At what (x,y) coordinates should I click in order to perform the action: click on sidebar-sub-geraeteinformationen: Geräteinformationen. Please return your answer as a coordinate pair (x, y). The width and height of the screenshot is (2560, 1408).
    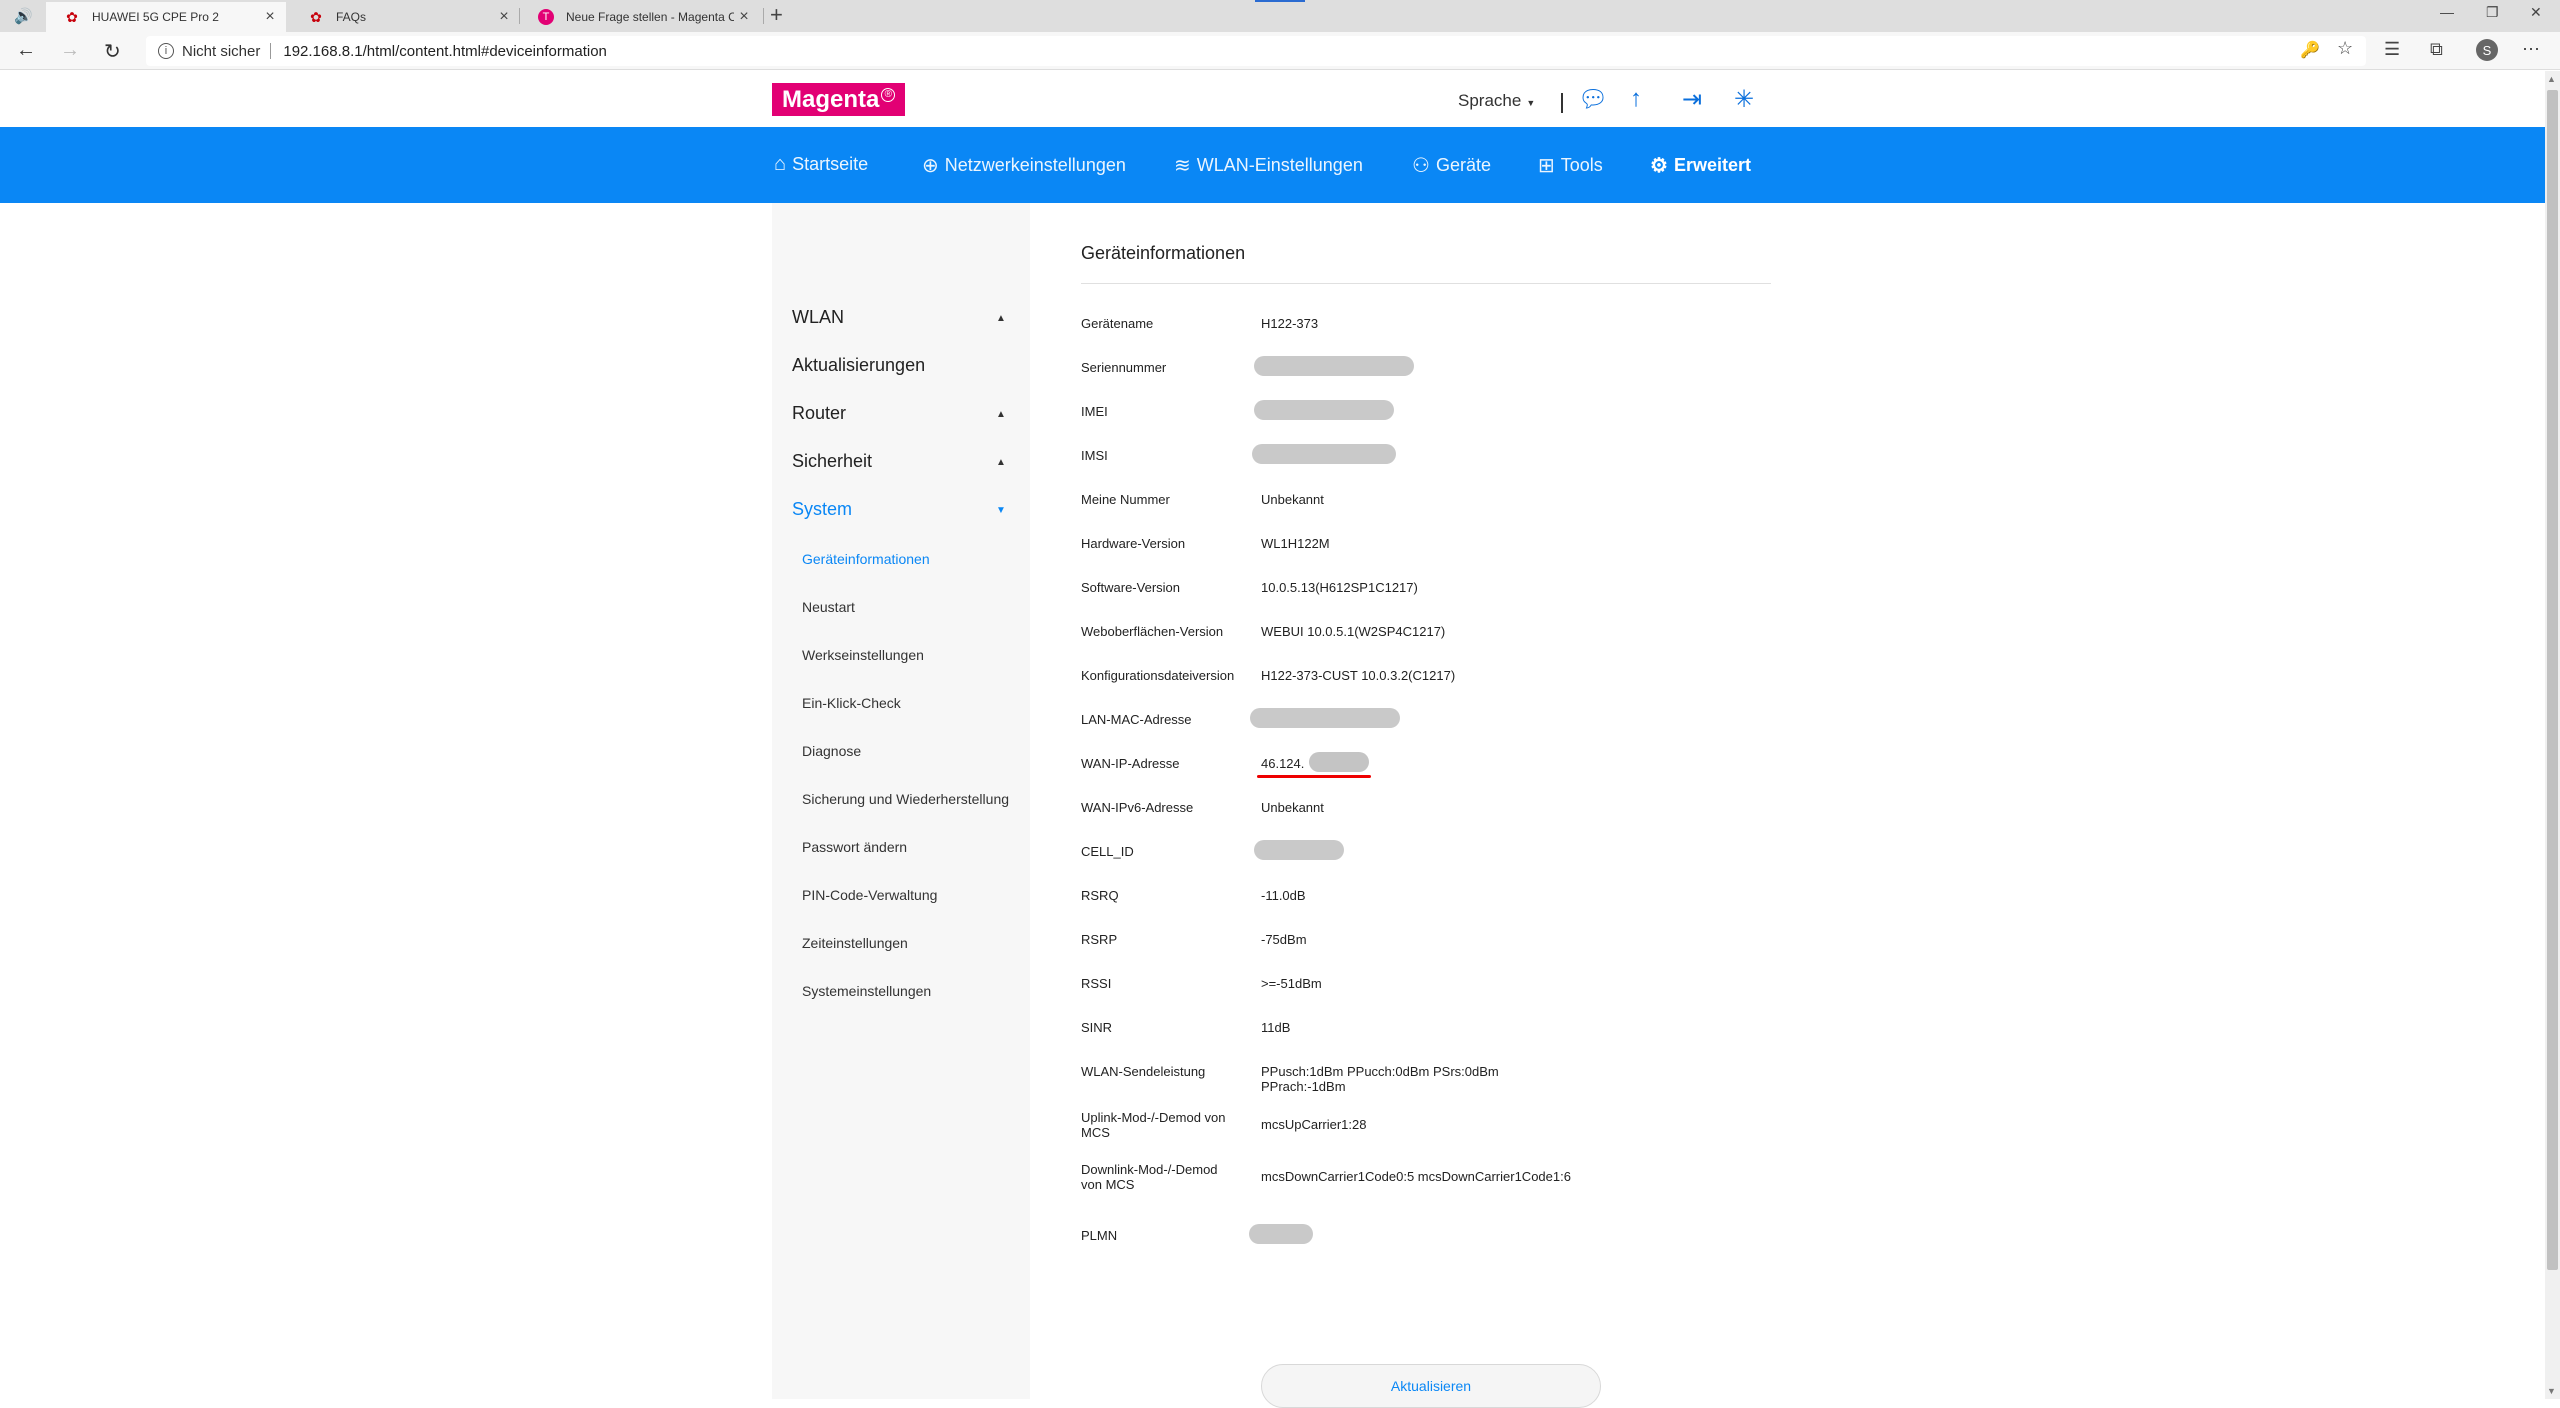
    Looking at the image, I should click on (866, 559).